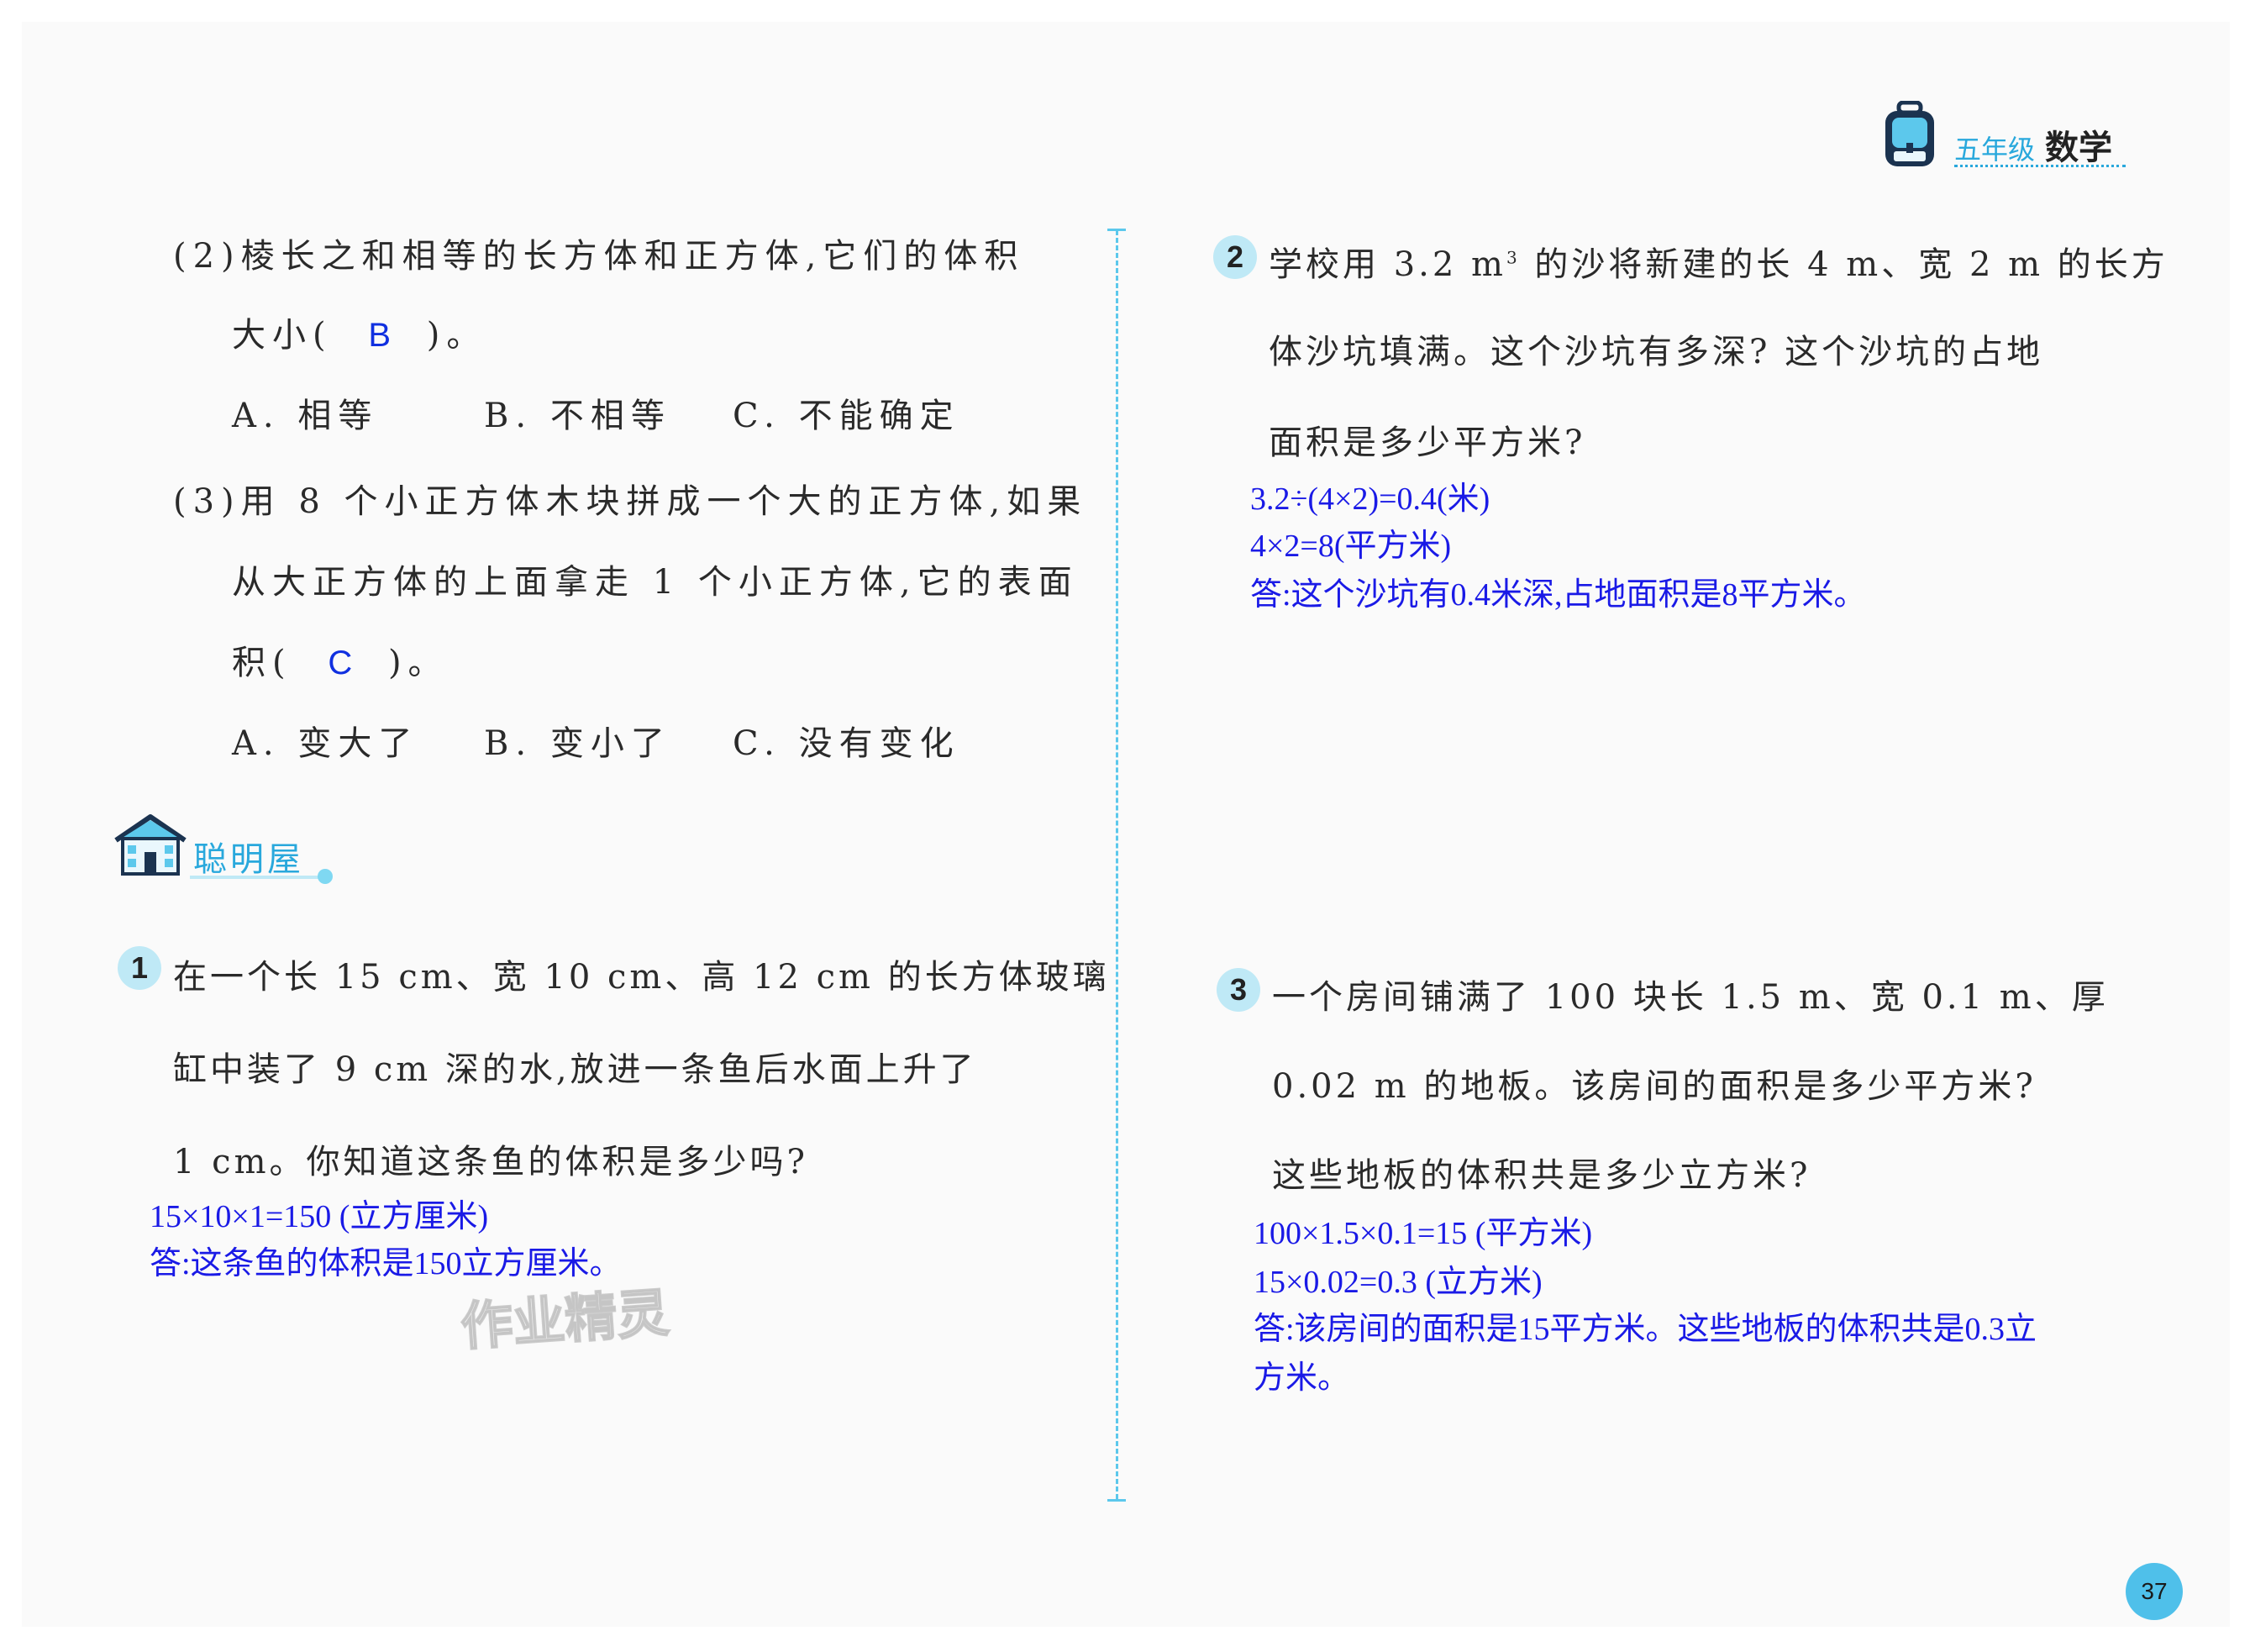  I want to click on p2-solution-3: 答:这个沙坑有0.4米深,占地面积是8平方米。, so click(1558, 595).